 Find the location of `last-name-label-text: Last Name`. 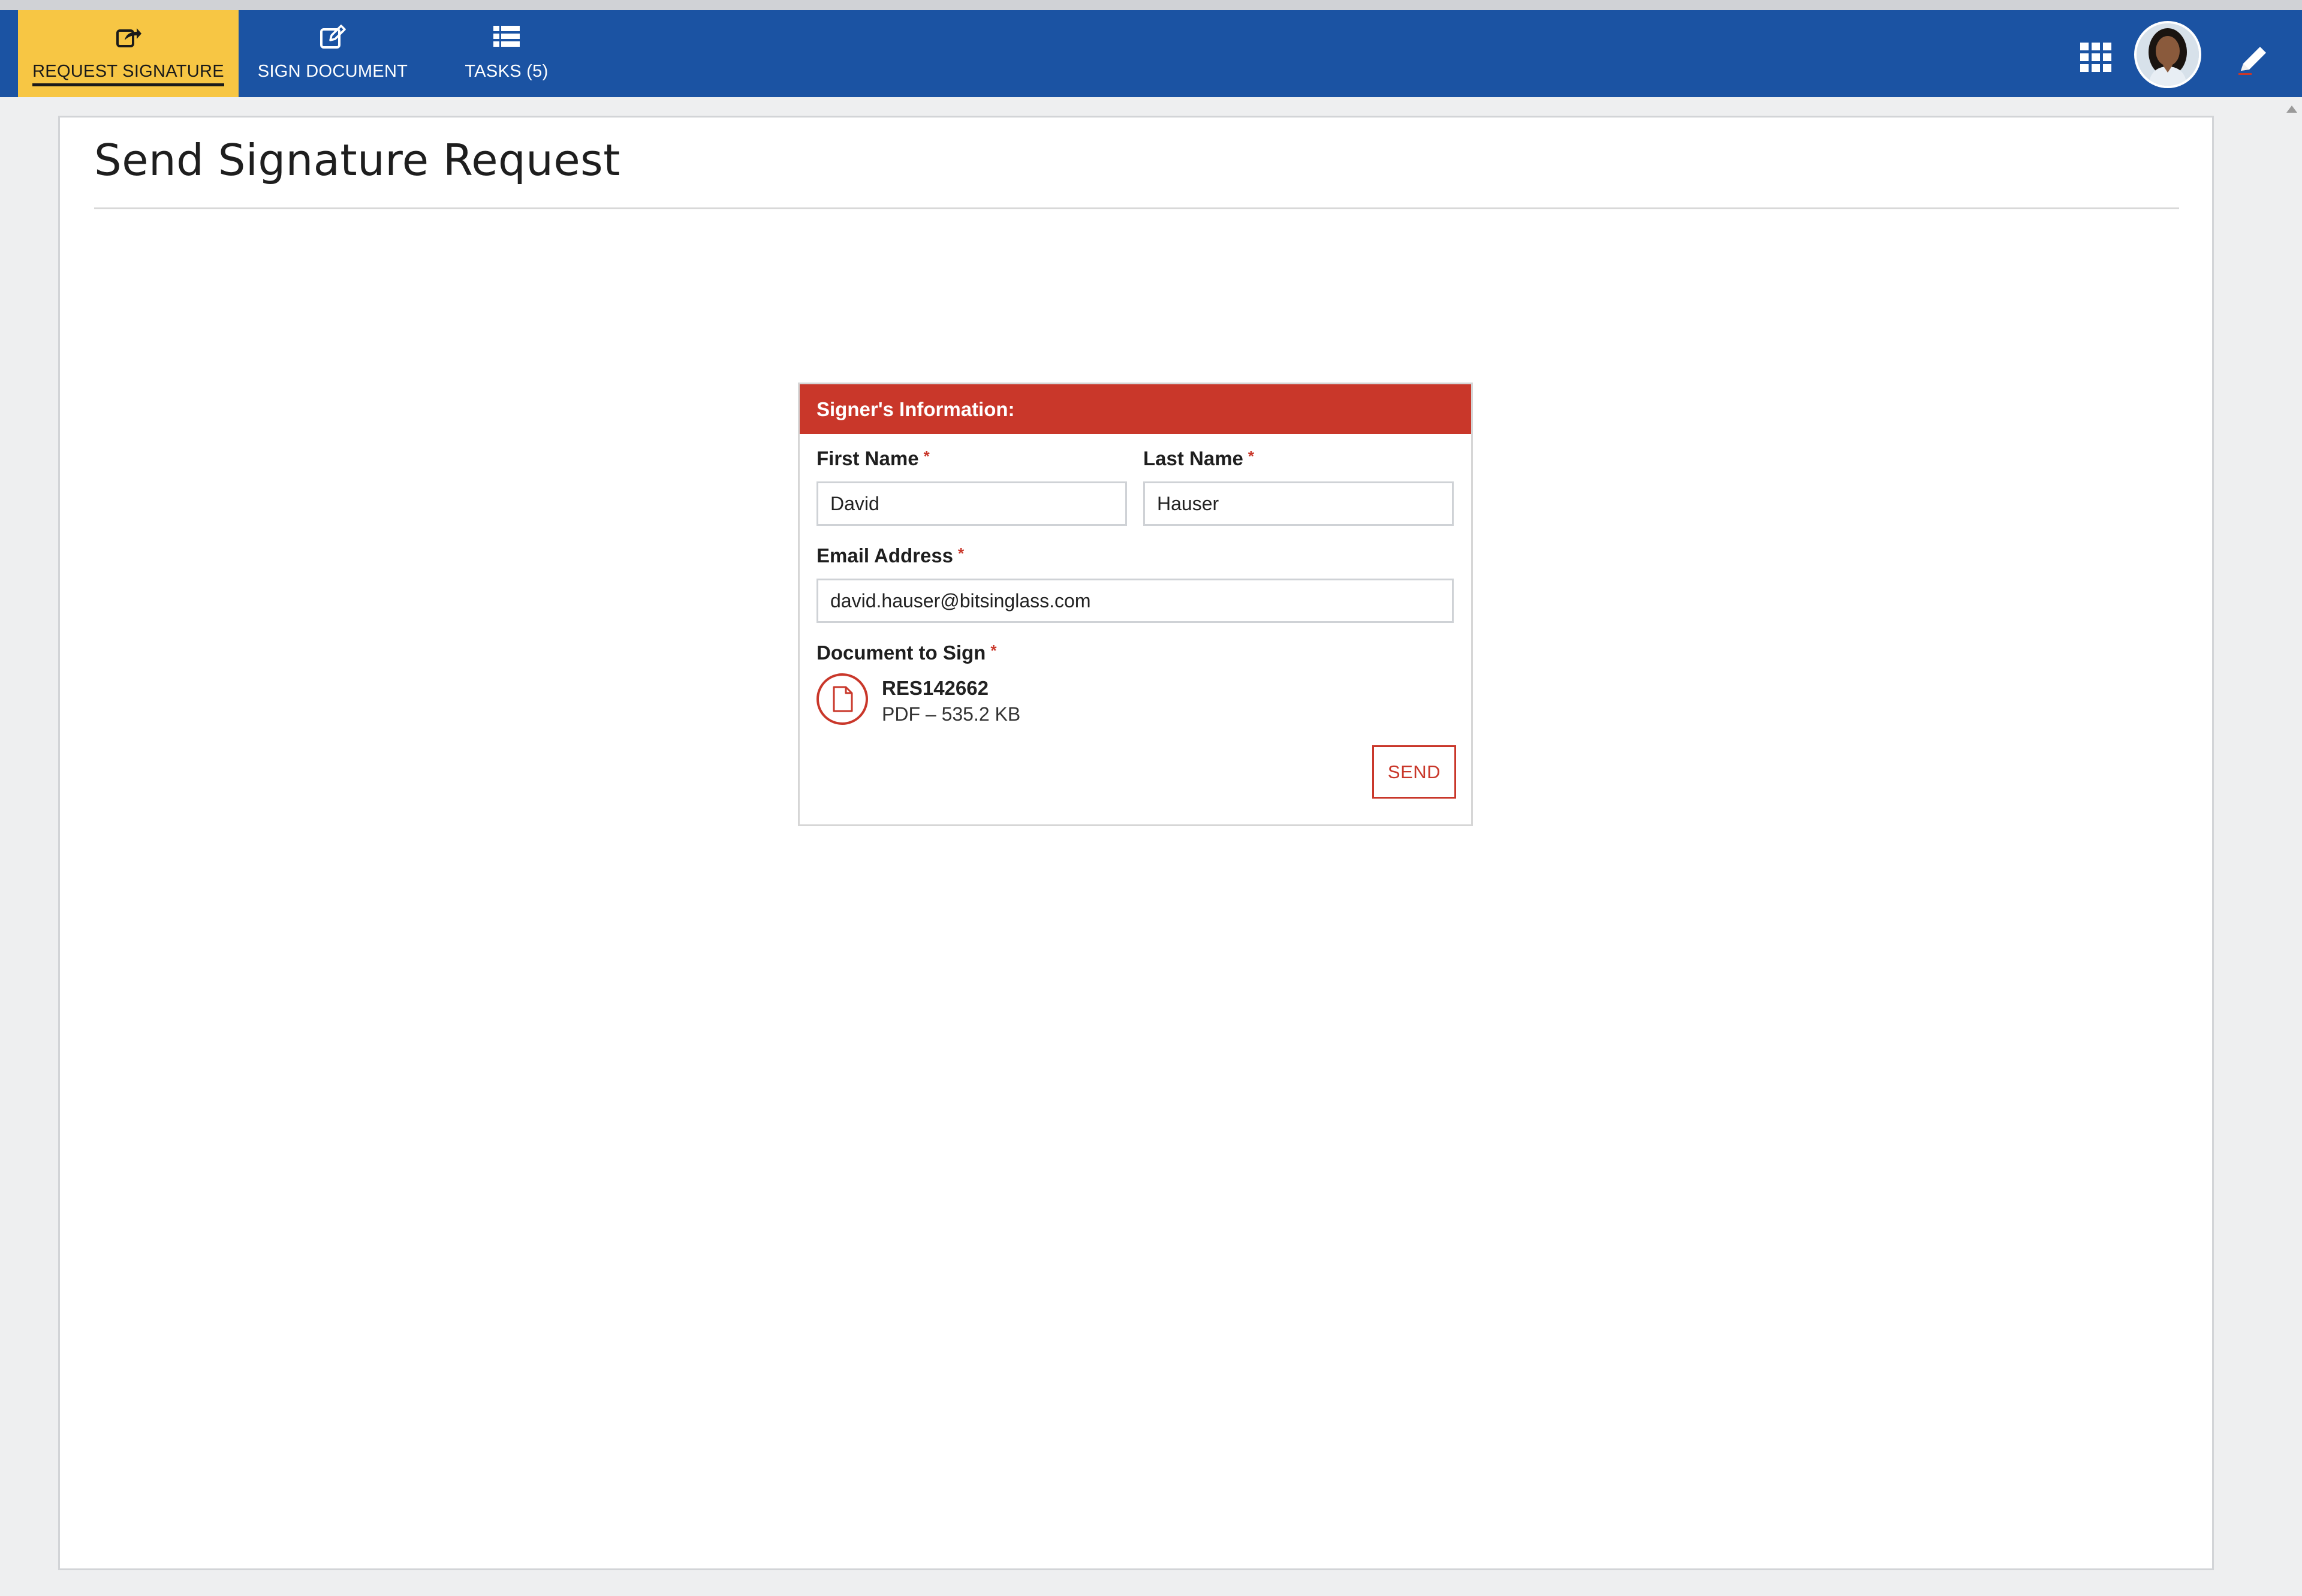

last-name-label-text: Last Name is located at coordinates (1193, 458).